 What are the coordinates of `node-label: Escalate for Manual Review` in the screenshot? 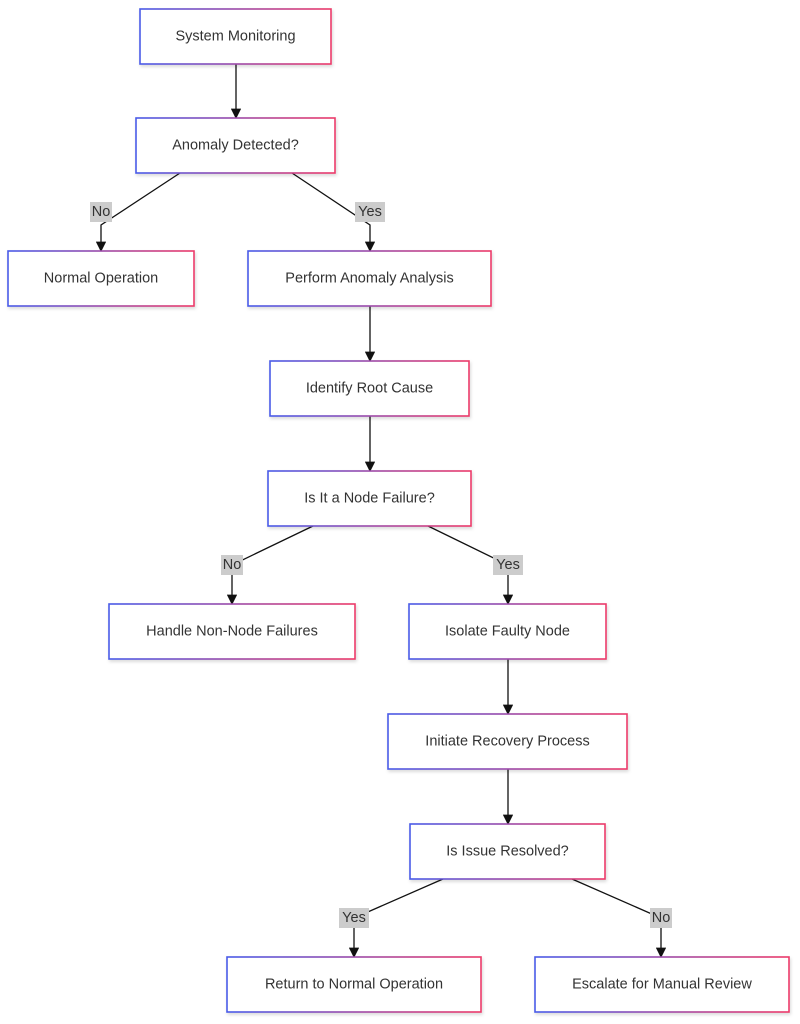 It's located at (662, 985).